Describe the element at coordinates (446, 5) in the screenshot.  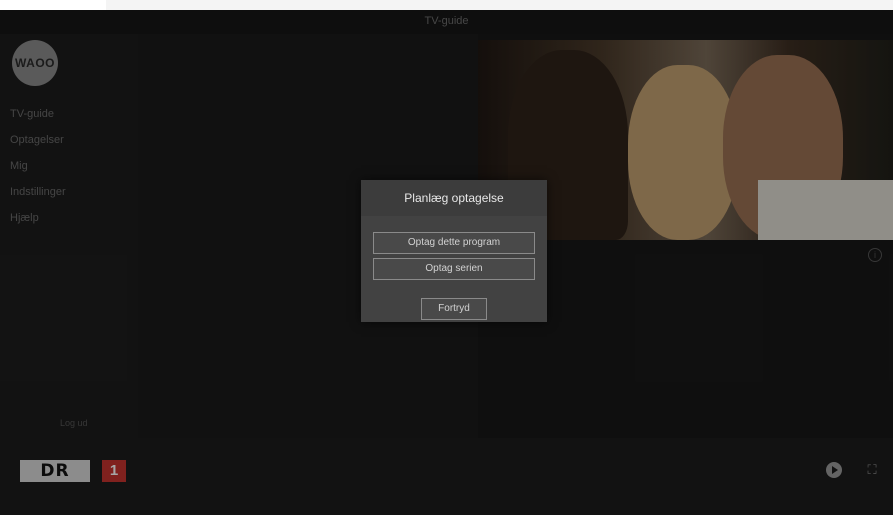
I see `top-strip` at that location.